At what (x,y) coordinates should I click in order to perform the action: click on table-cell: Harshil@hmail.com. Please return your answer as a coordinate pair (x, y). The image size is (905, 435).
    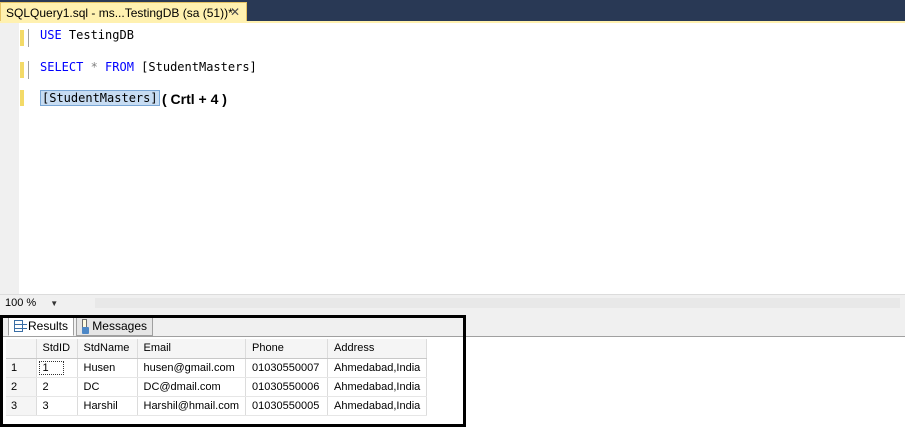
    Looking at the image, I should click on (192, 406).